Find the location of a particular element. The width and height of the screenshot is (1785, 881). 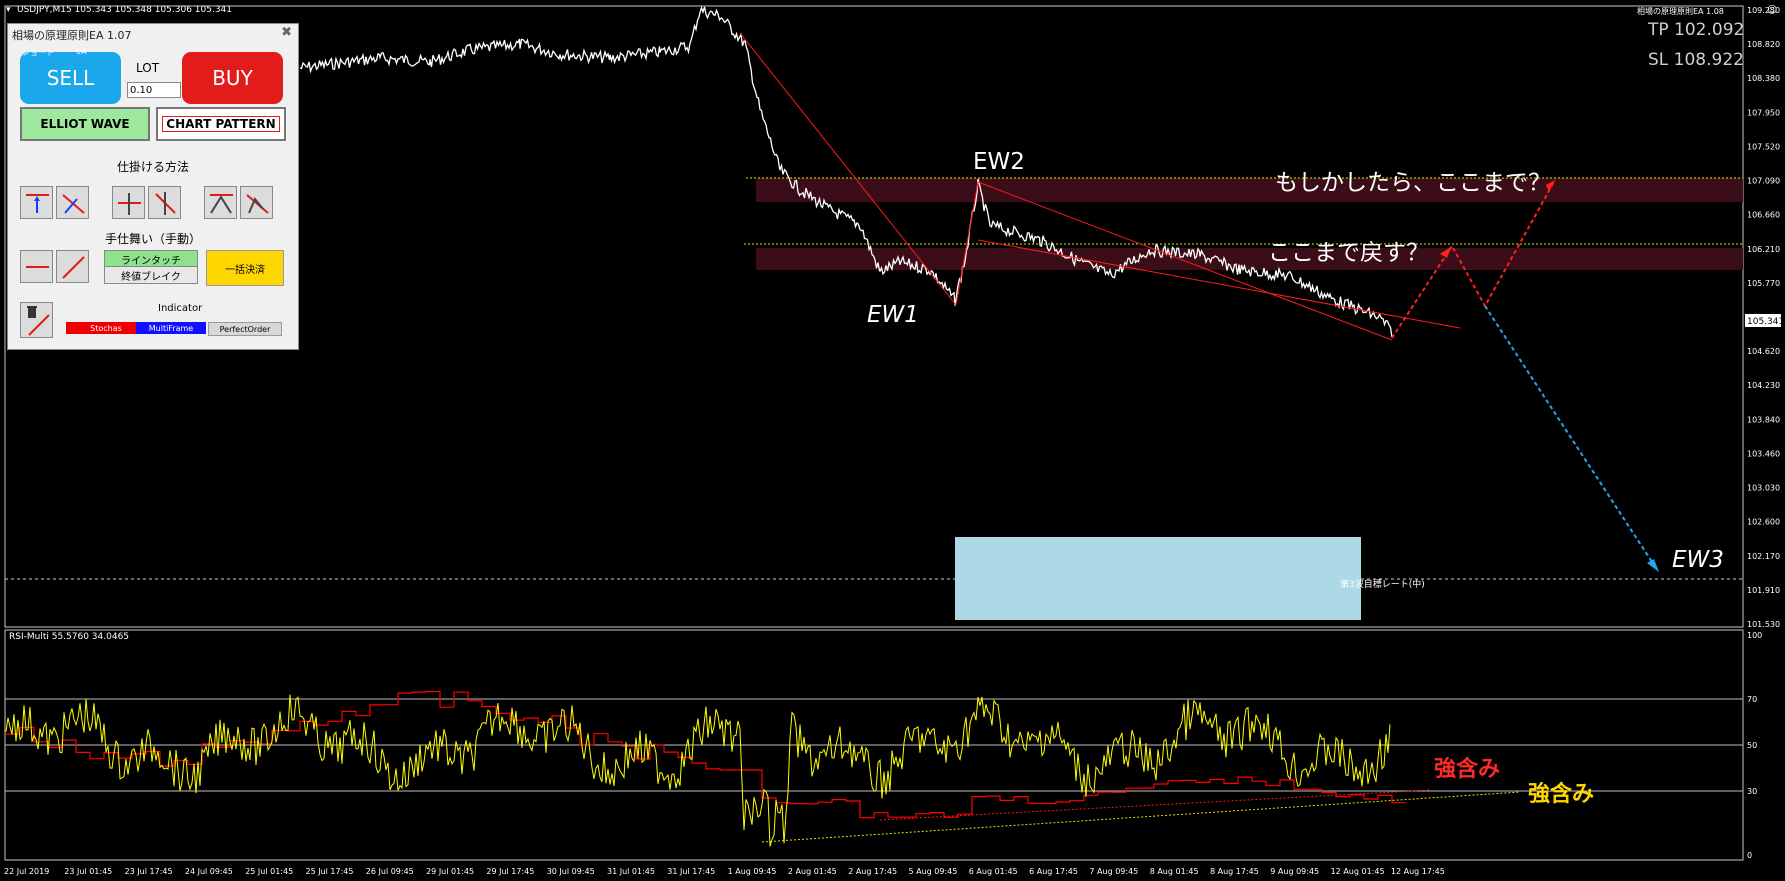

price-axis-label: 108.380 is located at coordinates (1763, 78).